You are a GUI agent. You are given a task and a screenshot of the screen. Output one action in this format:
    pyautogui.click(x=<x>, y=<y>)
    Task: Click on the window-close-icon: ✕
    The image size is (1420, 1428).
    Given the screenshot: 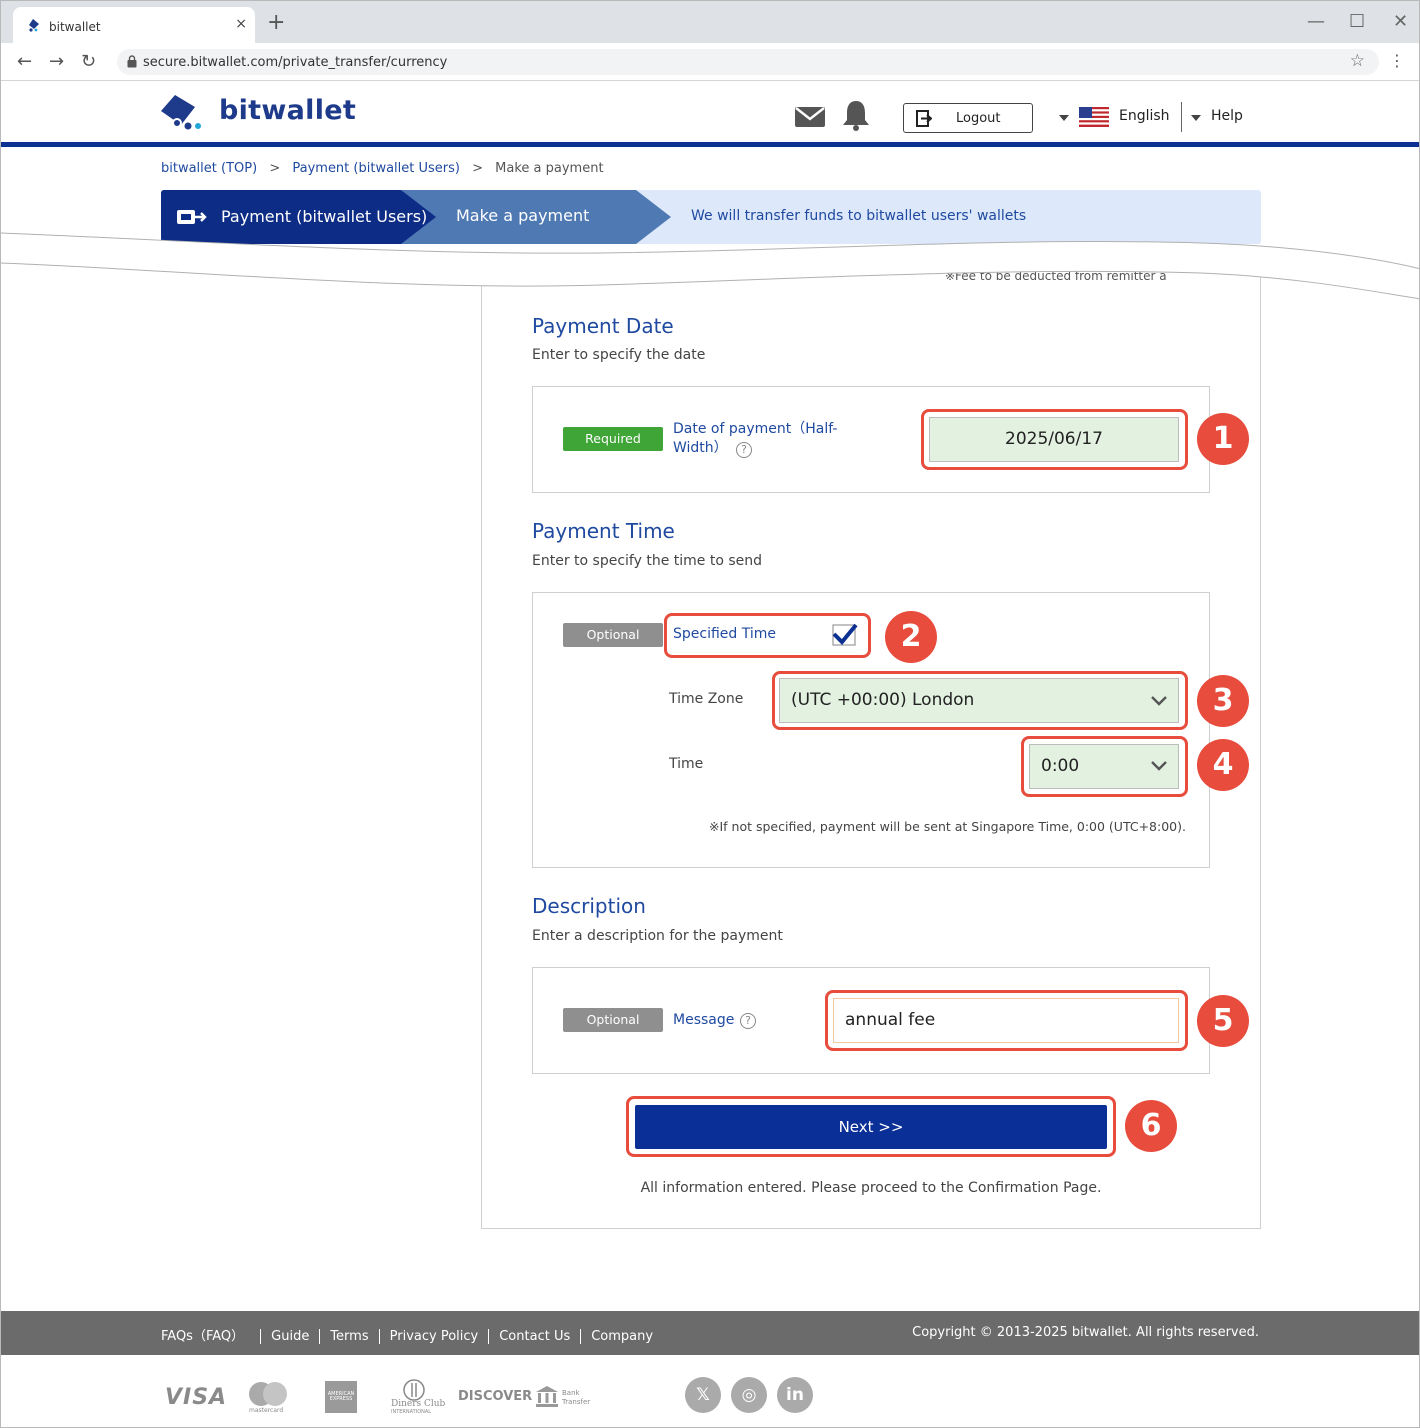 What is the action you would take?
    pyautogui.click(x=1400, y=21)
    